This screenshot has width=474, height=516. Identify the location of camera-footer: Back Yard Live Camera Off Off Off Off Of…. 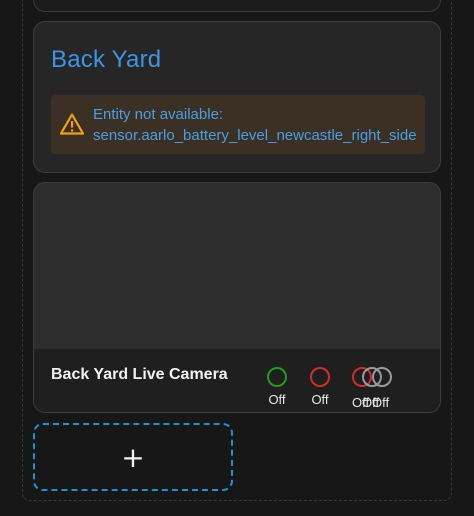
(237, 380).